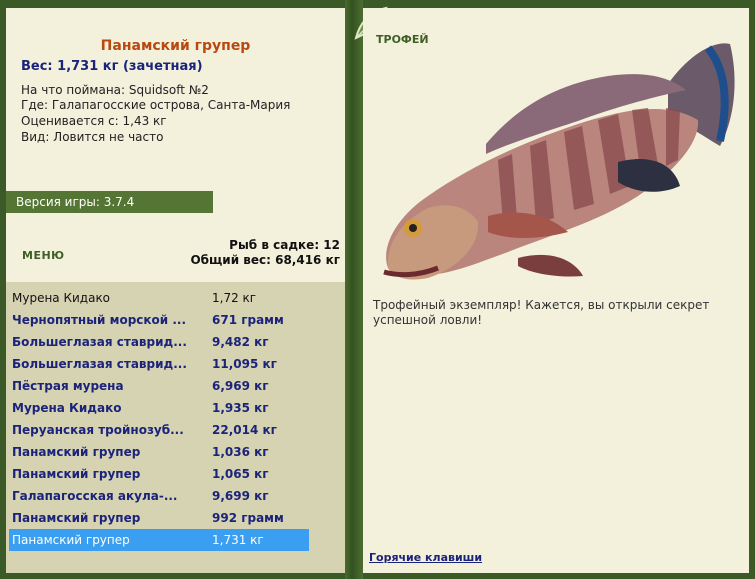 This screenshot has width=755, height=579. I want to click on catch-fish-weight: 1,935 кг, so click(240, 408).